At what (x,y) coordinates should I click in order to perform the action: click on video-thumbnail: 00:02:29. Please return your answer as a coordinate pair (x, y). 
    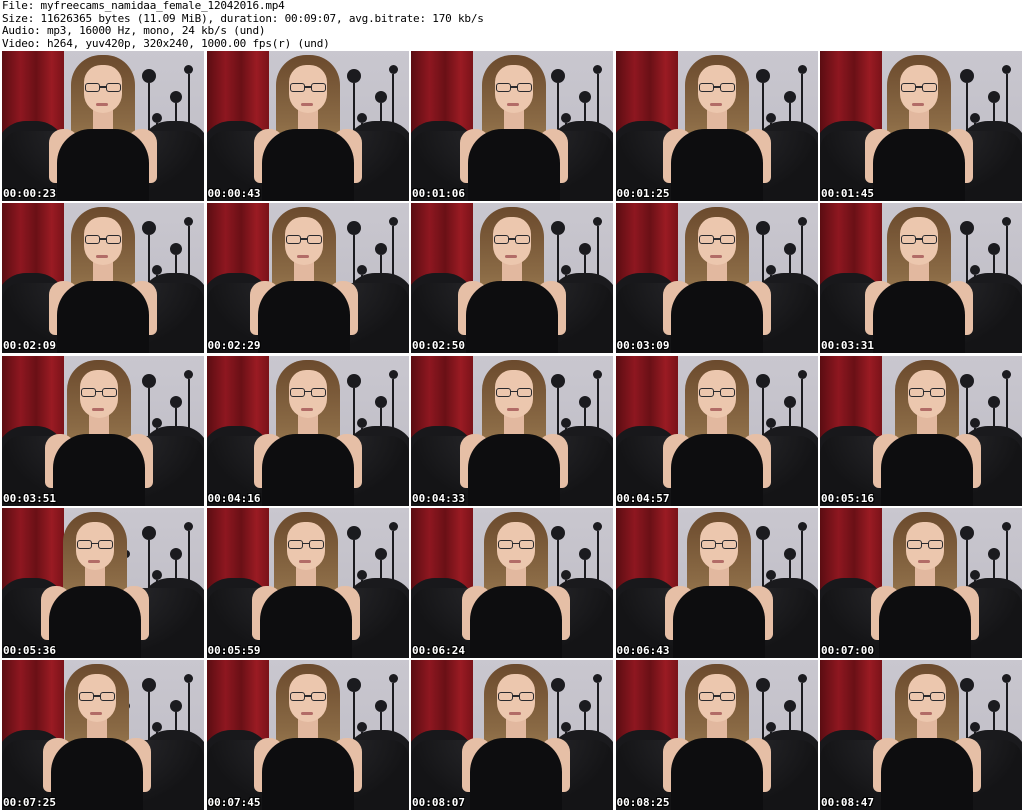
    Looking at the image, I should click on (307, 278).